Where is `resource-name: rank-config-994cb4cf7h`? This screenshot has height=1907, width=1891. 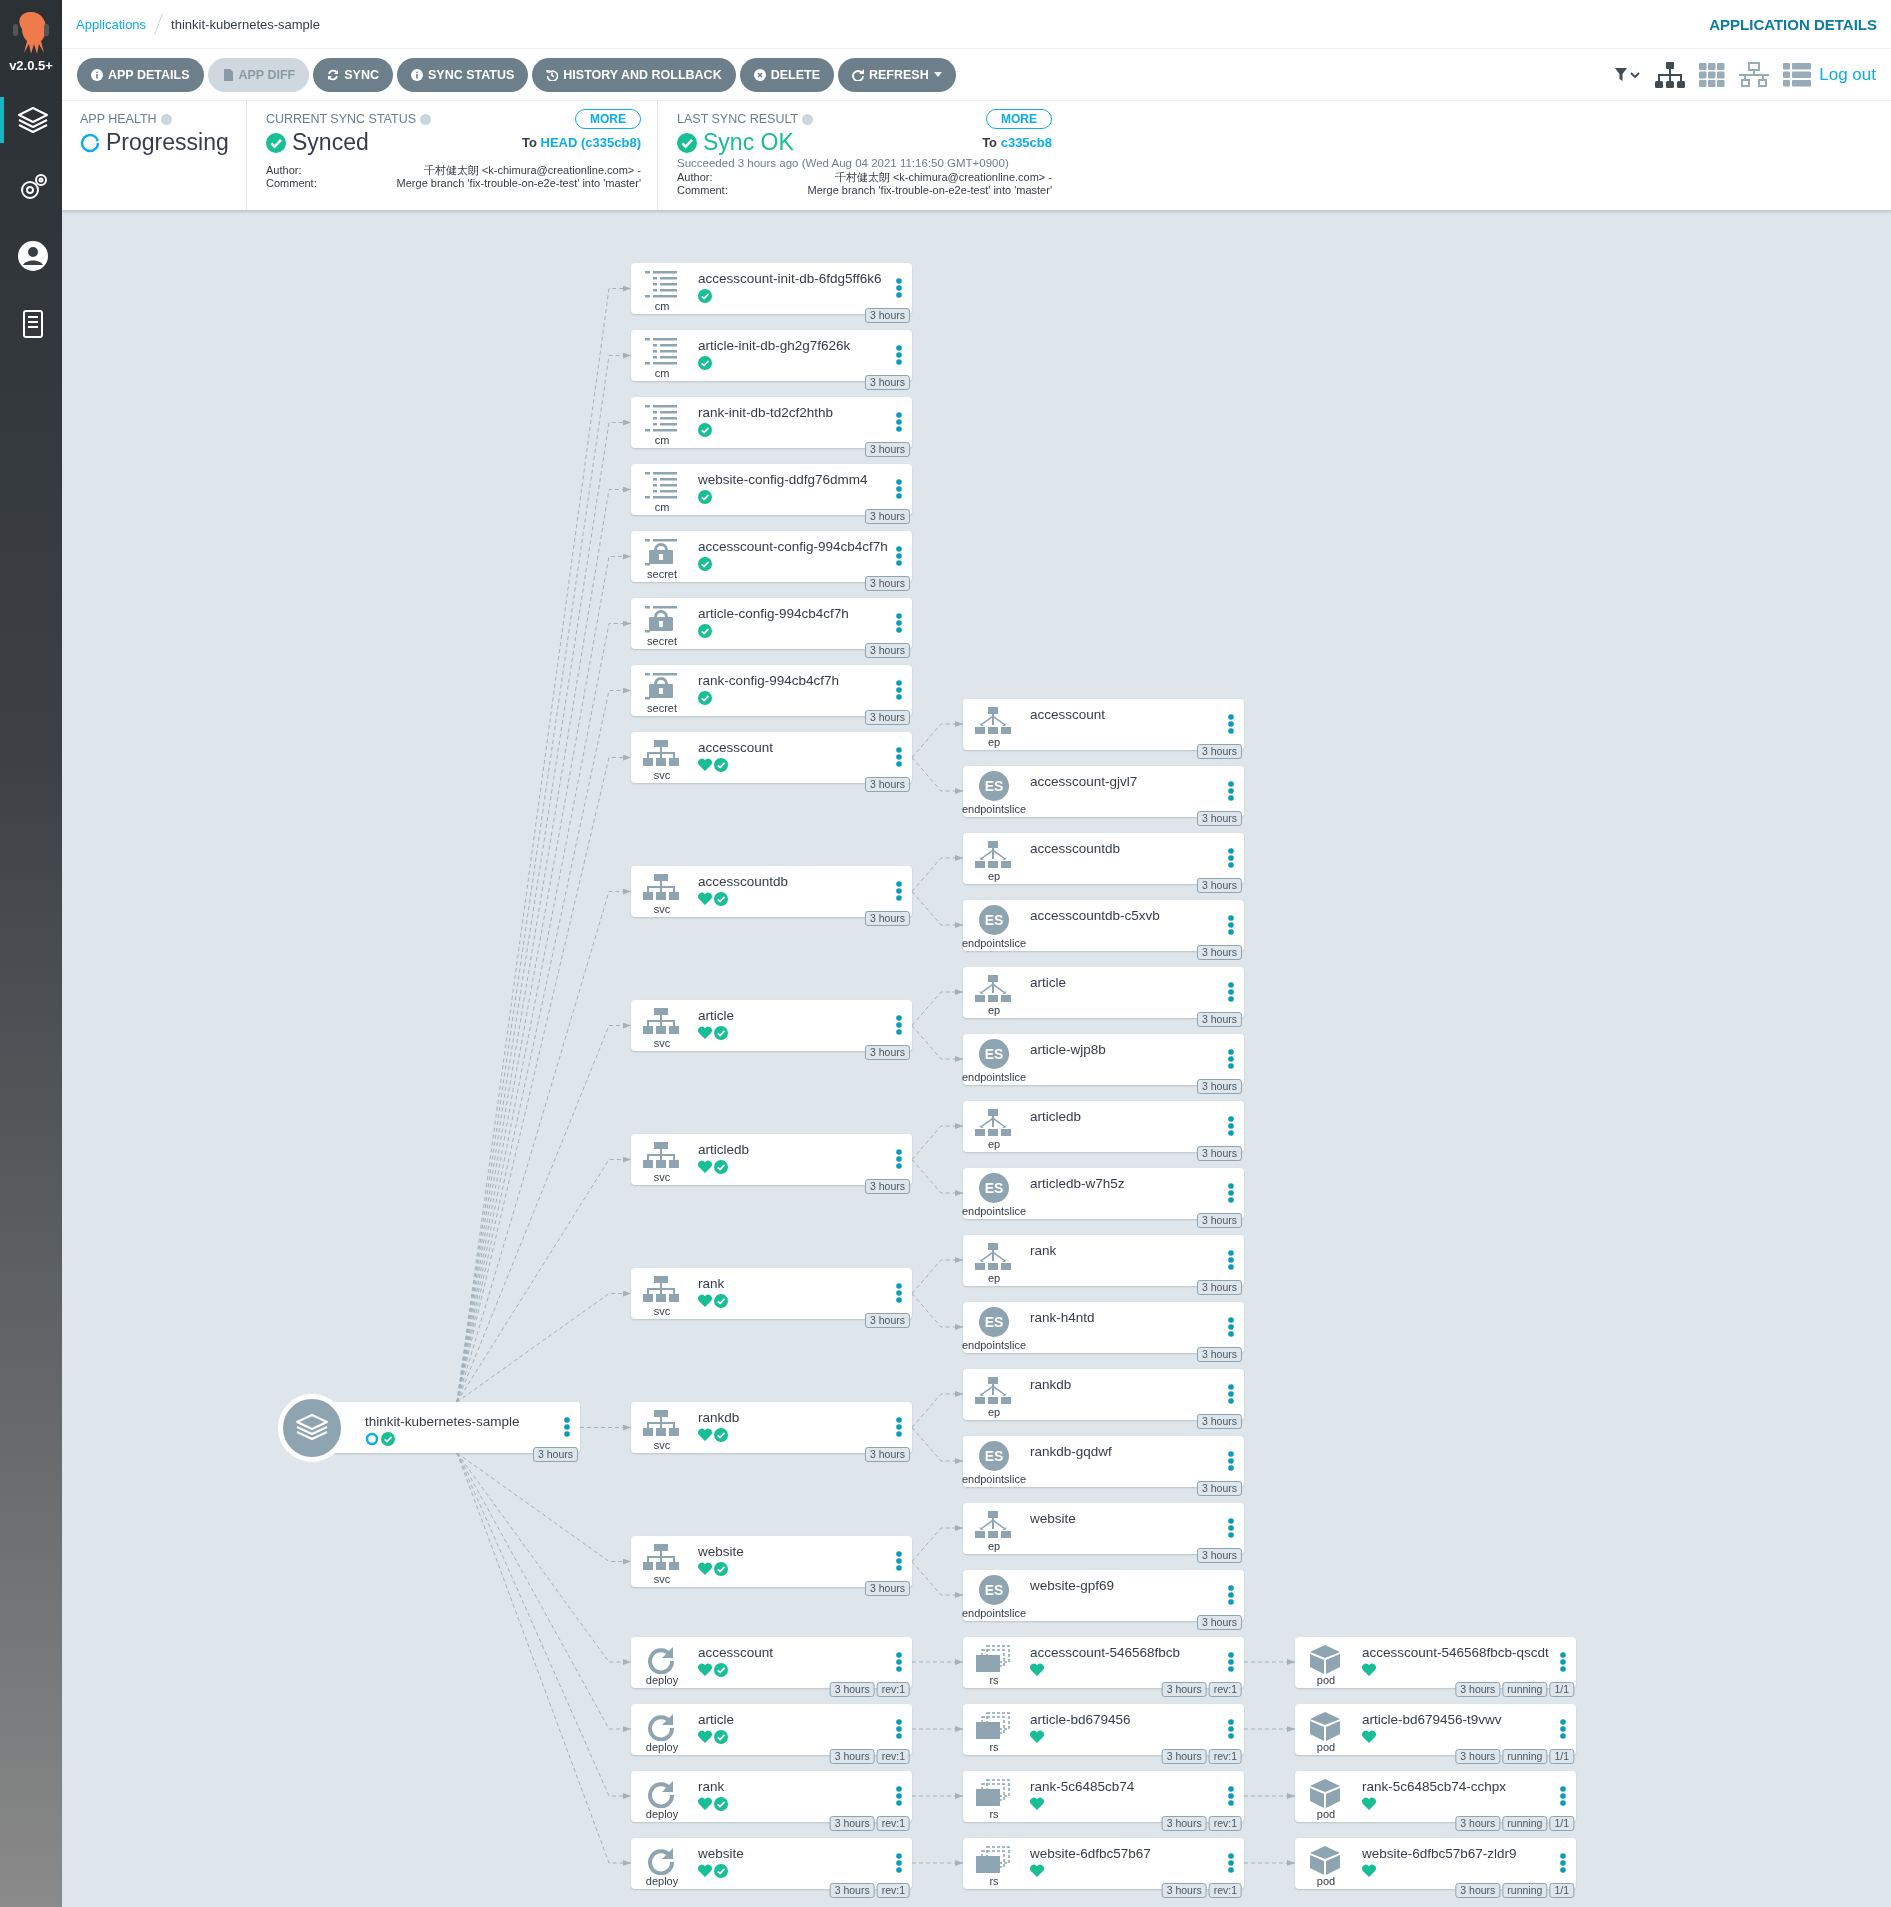
resource-name: rank-config-994cb4cf7h is located at coordinates (769, 680).